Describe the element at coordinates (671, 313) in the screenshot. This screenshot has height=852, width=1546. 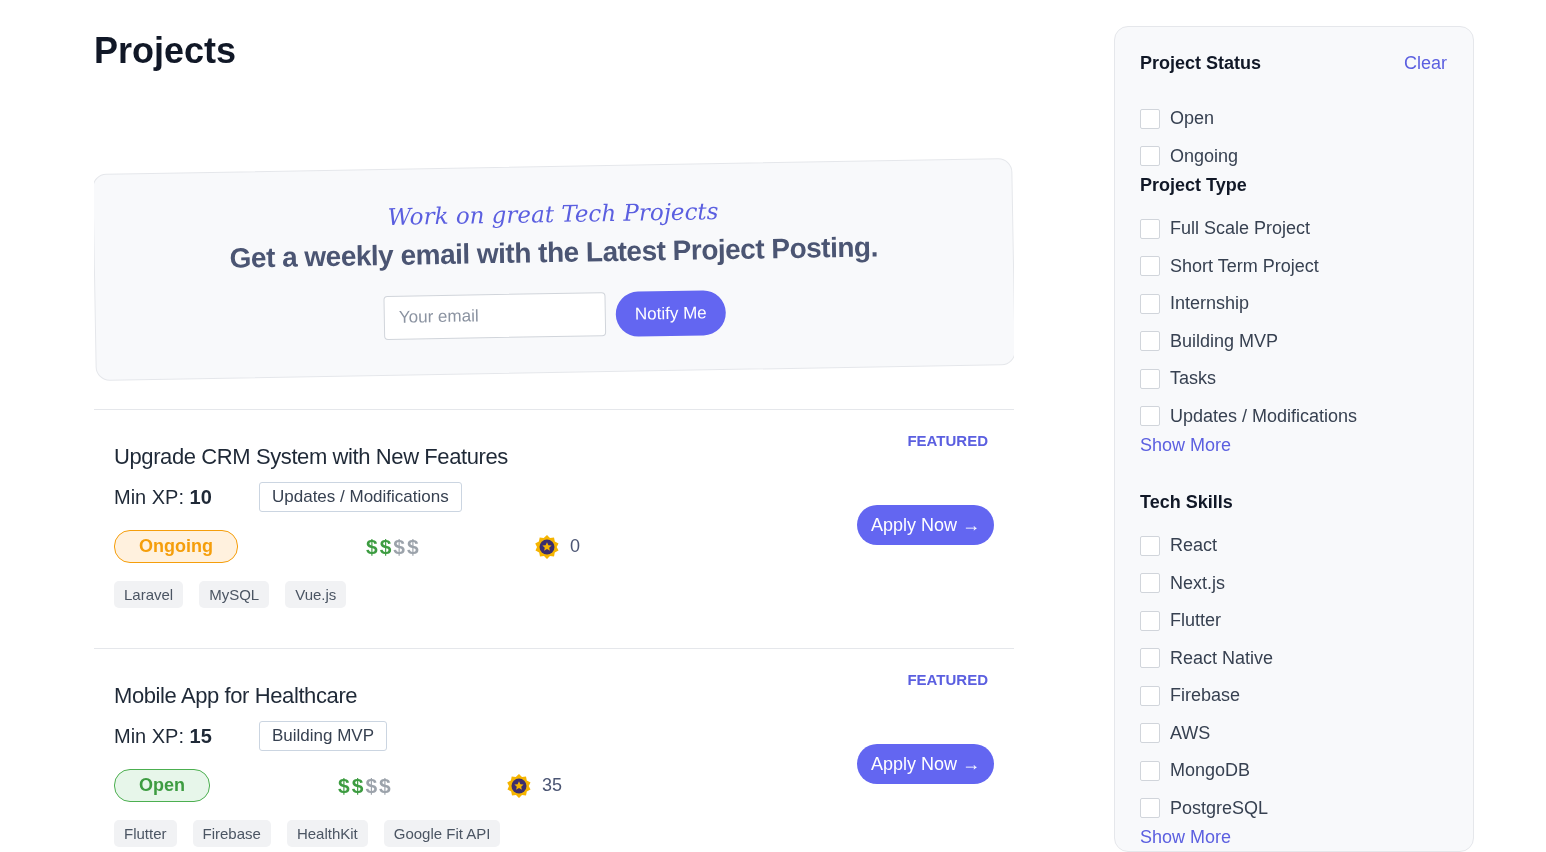
I see `notify-button: Notify Me` at that location.